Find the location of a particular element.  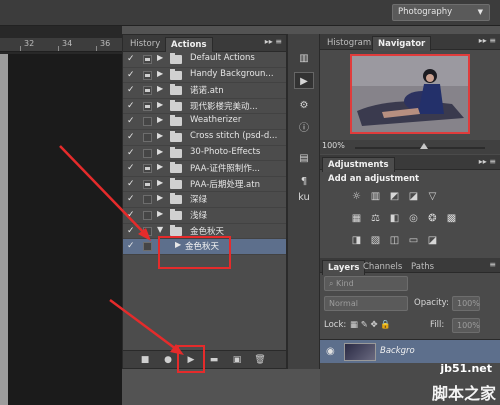

watermark: jb51.net 脚本之家 is located at coordinates (452, 382).